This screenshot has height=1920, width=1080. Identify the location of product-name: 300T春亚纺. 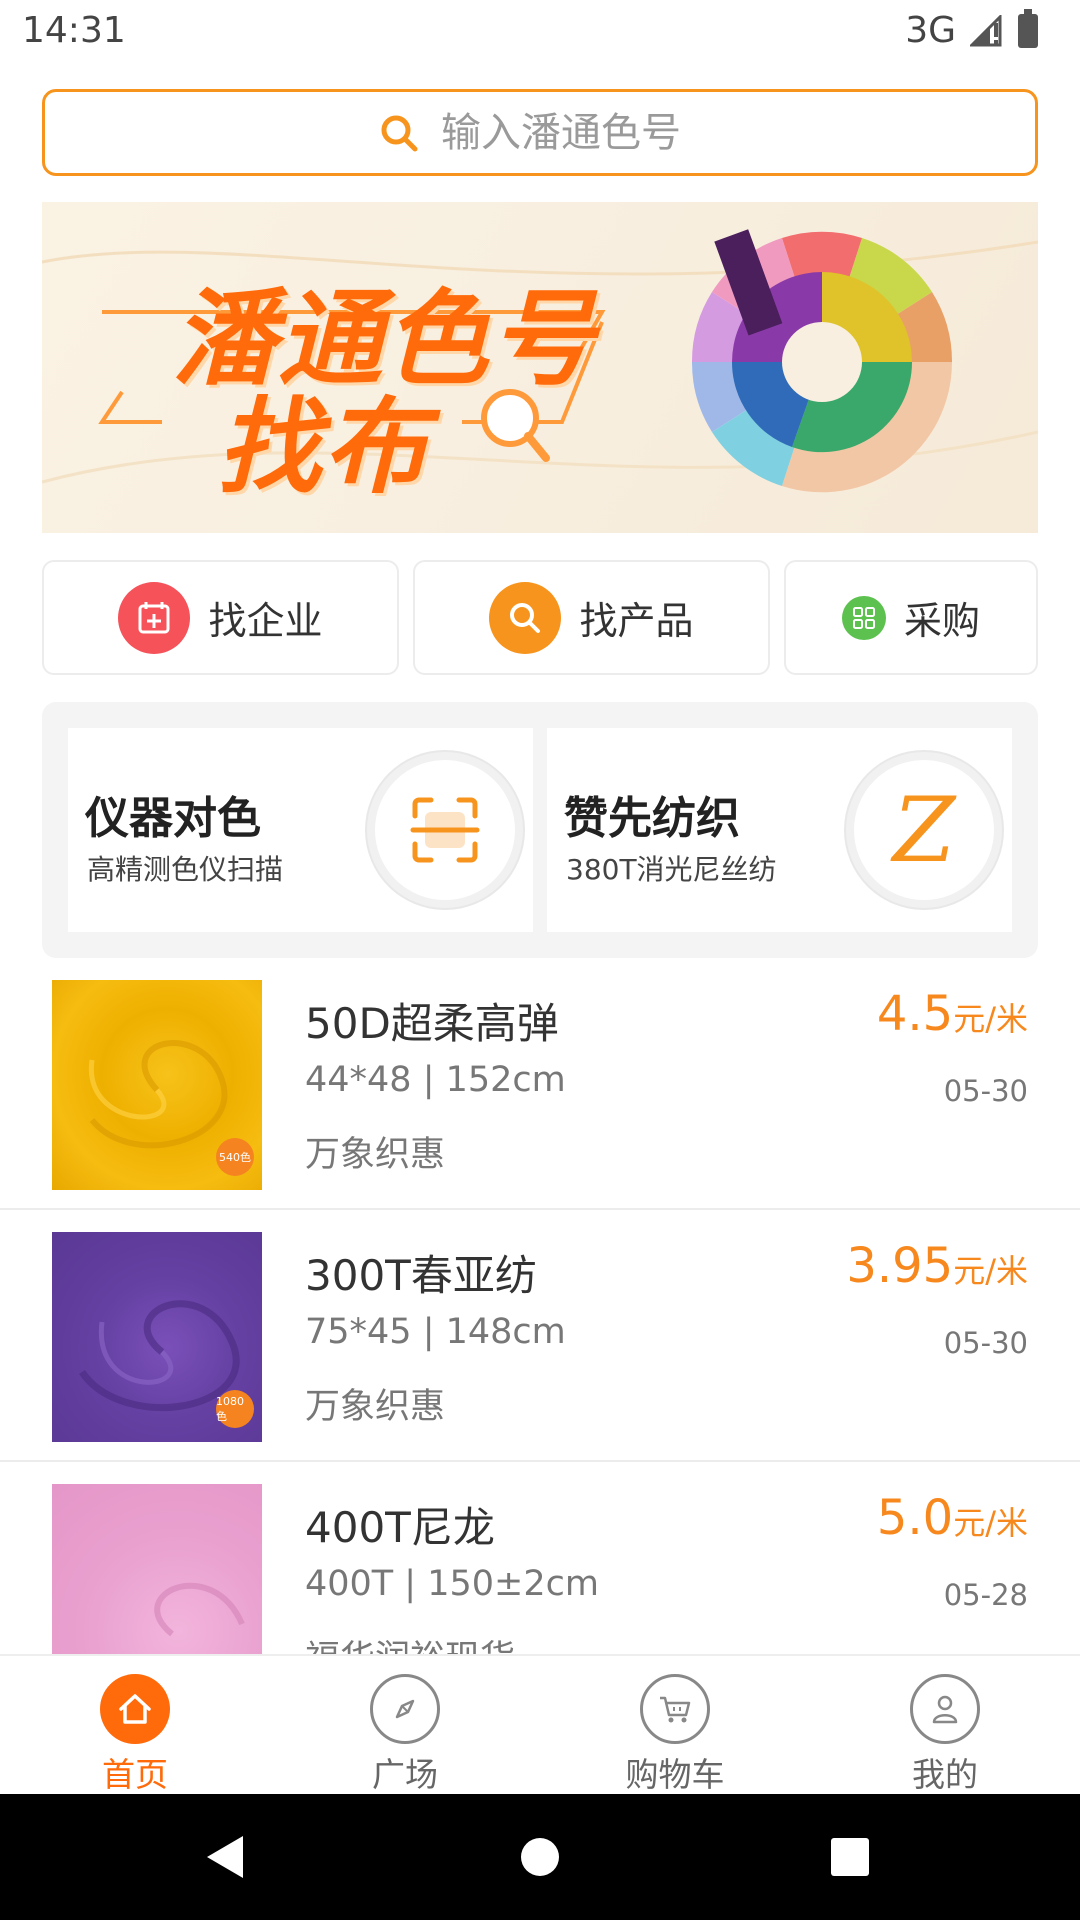
(421, 1275).